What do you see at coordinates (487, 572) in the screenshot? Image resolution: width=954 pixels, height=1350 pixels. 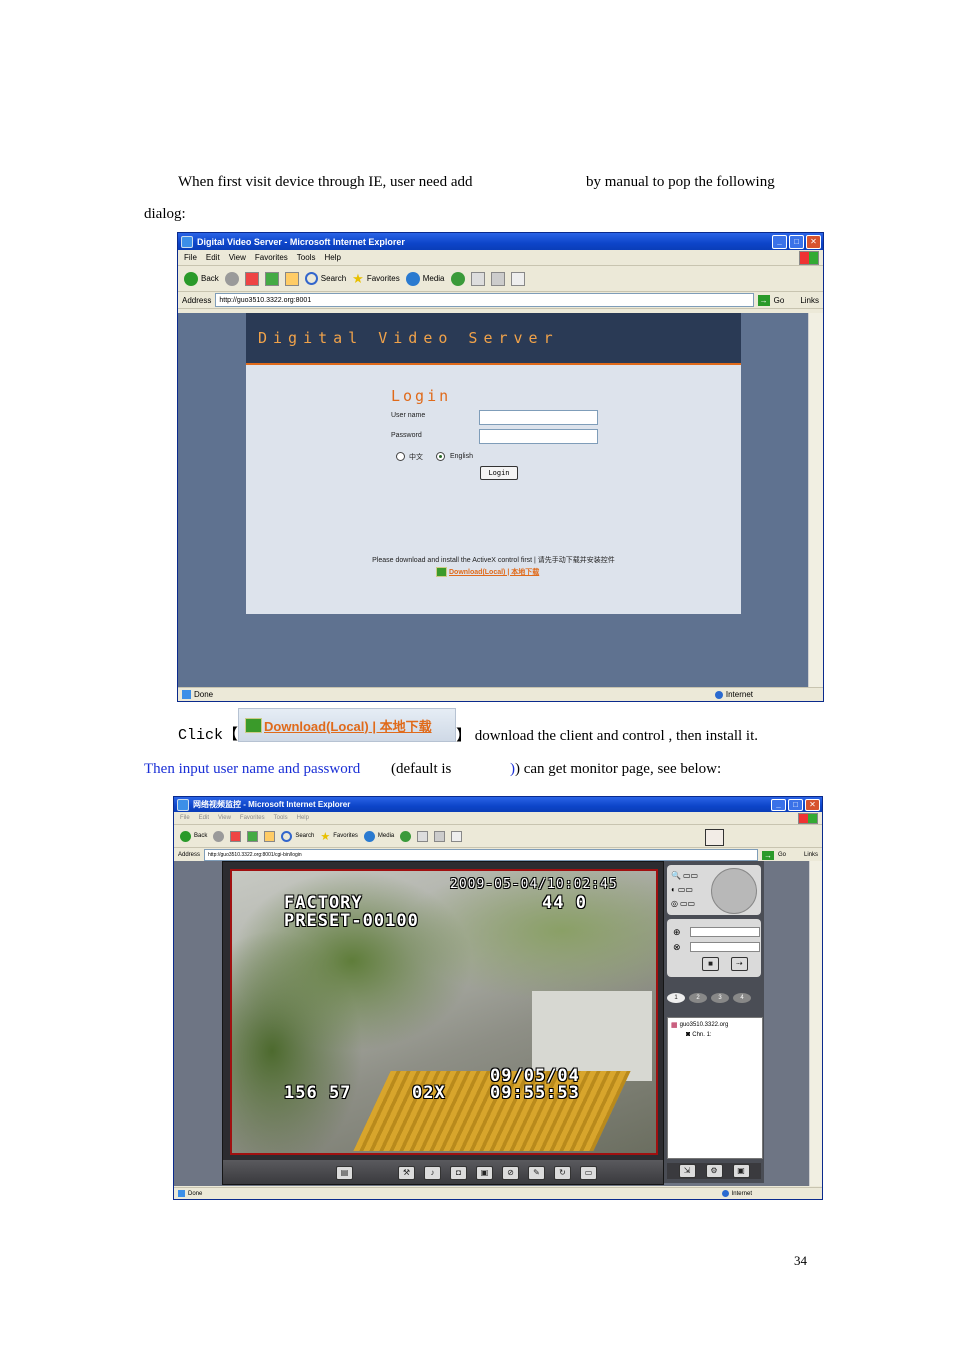 I see `download-link: Download(Local) | 本地下载` at bounding box center [487, 572].